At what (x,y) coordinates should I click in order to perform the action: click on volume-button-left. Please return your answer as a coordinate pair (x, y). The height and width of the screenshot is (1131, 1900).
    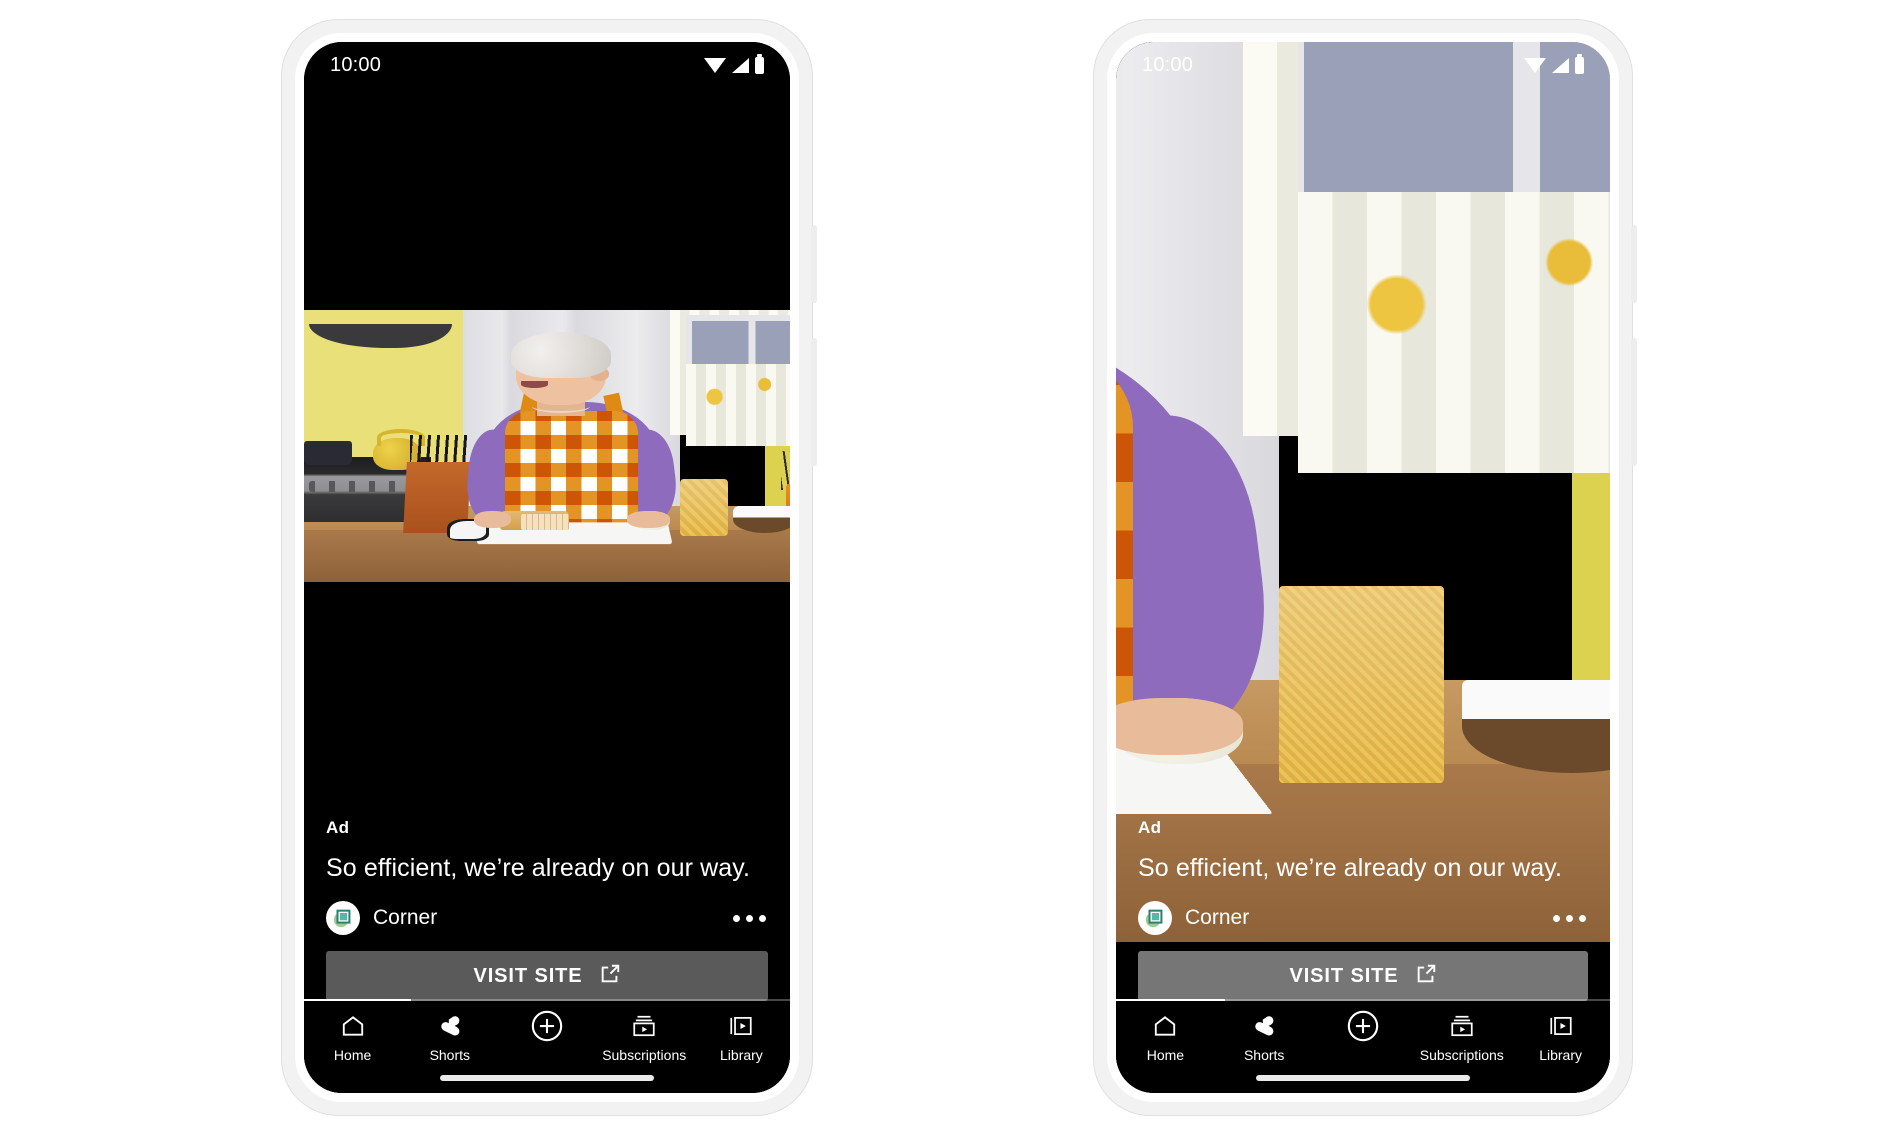
    Looking at the image, I should click on (814, 402).